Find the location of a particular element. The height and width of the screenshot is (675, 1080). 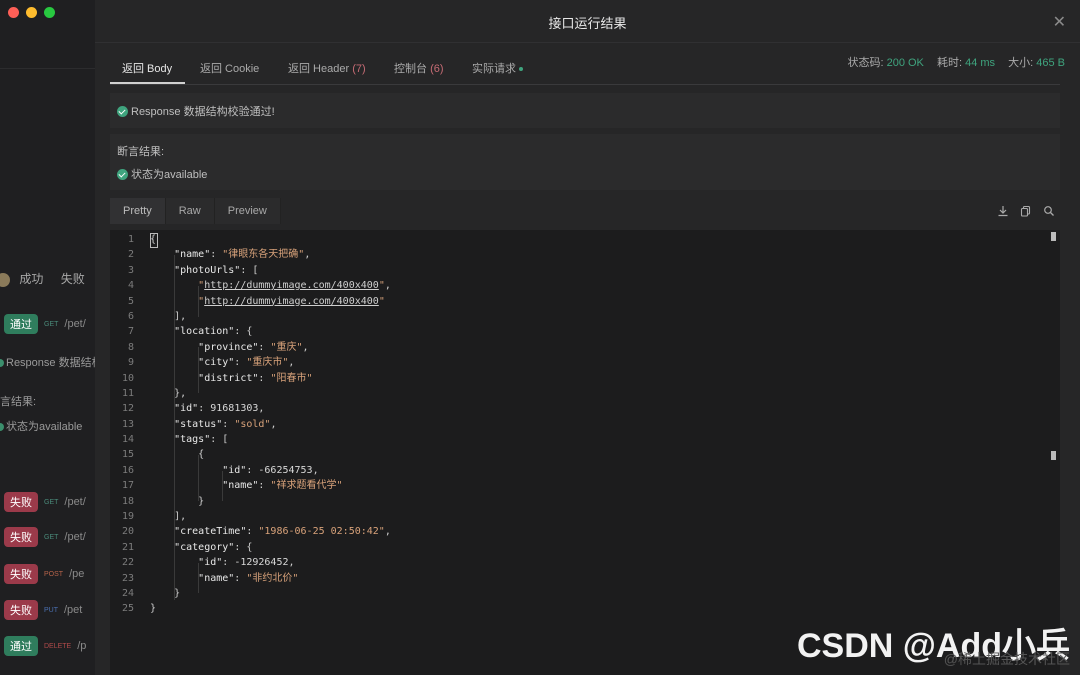

code-line: "http://dummyimage.com/400x400", is located at coordinates (294, 286).